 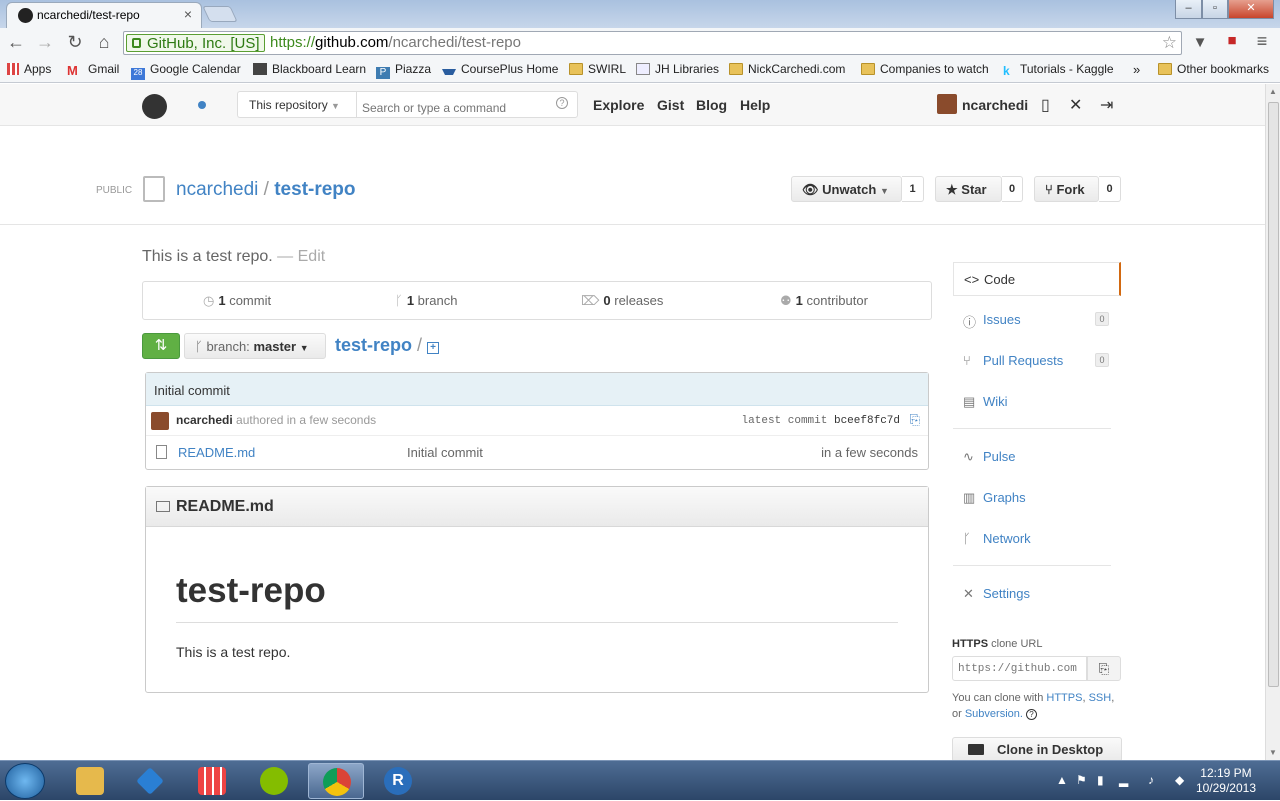 What do you see at coordinates (216, 452) in the screenshot?
I see `file-name-link: README.md` at bounding box center [216, 452].